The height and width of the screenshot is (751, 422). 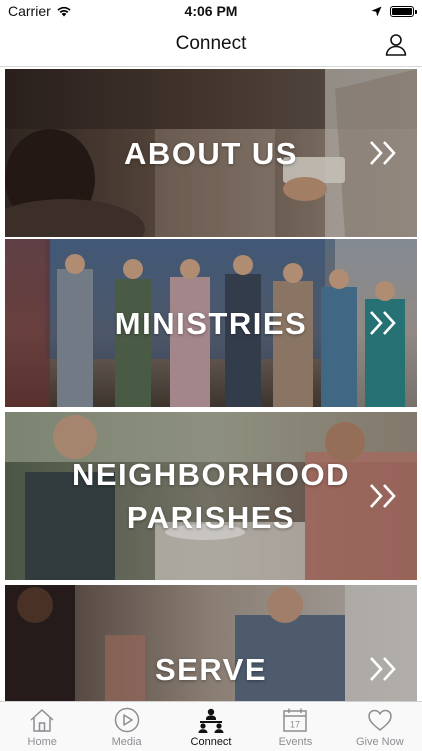 I want to click on tab-label: Give Now, so click(x=379, y=742).